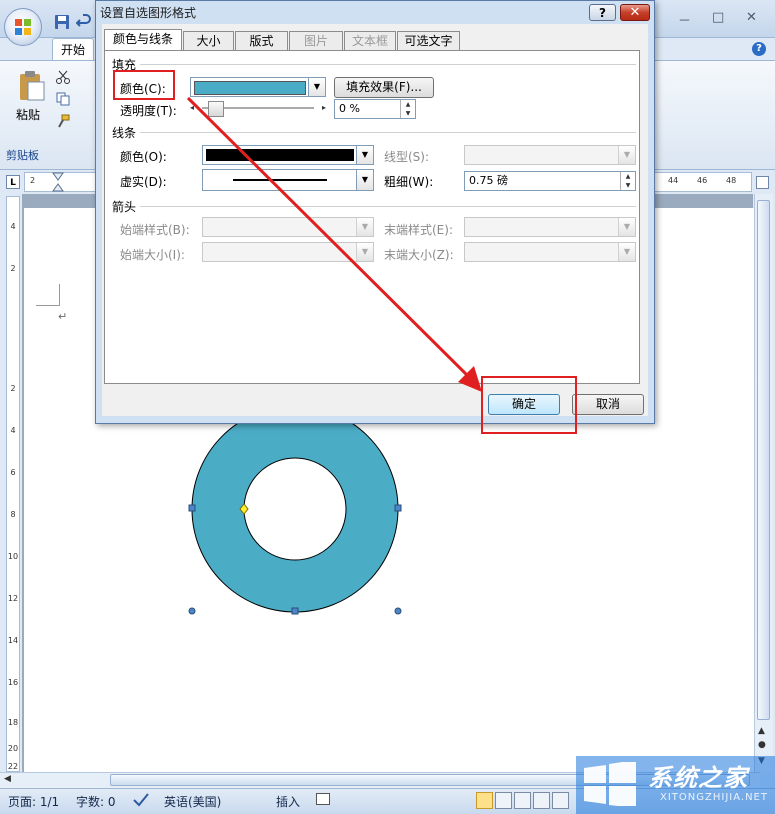 This screenshot has width=775, height=814. I want to click on end-style-dropdown: ▼, so click(550, 227).